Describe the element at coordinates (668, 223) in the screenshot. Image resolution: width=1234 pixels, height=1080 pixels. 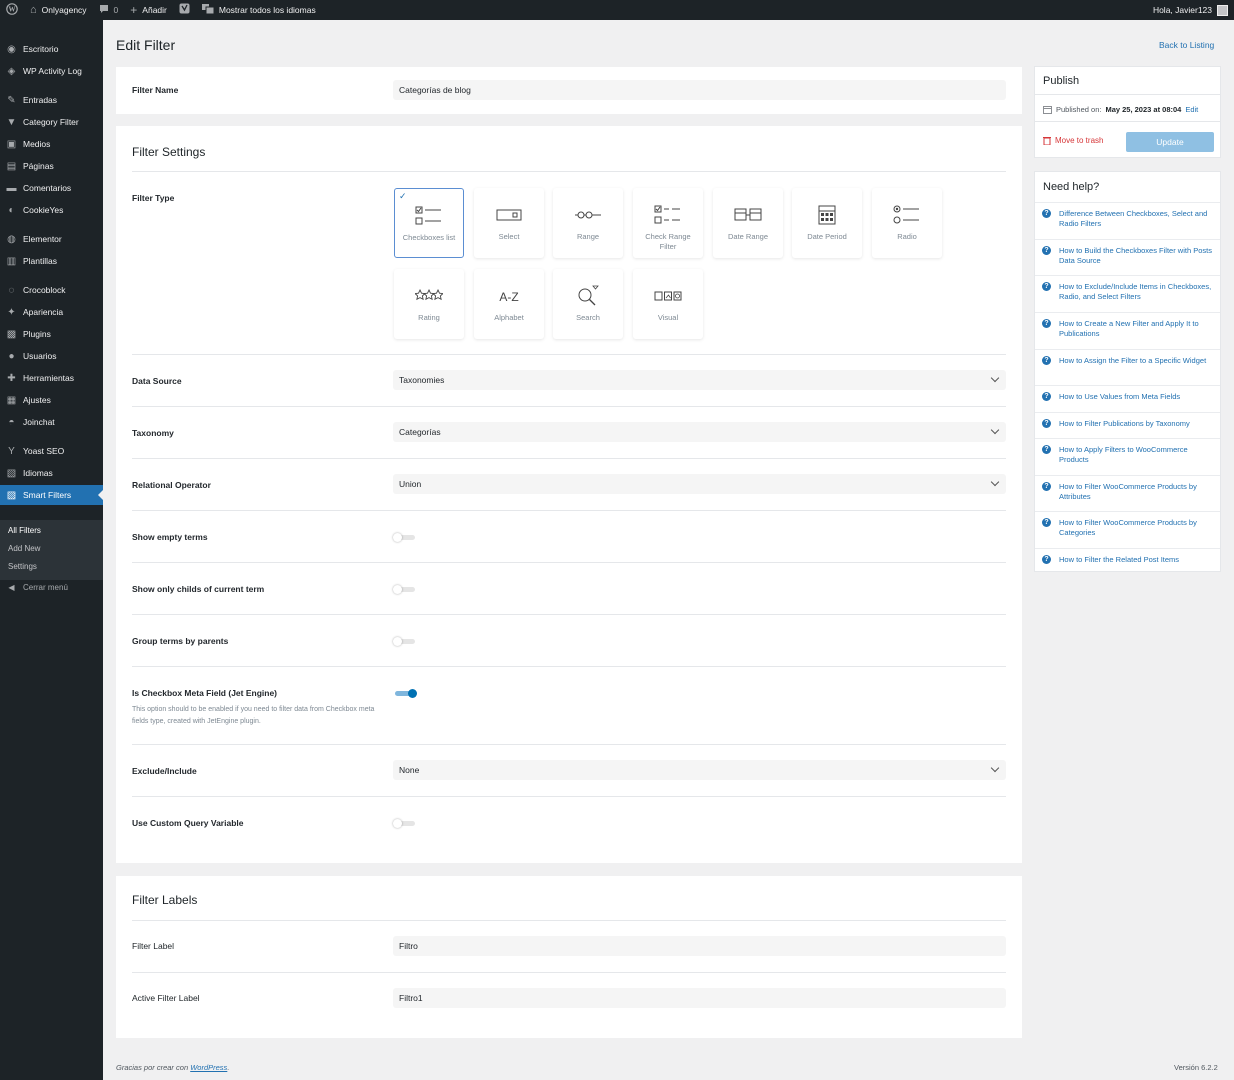
I see `filter-type-check-range: Check Range Filter` at that location.